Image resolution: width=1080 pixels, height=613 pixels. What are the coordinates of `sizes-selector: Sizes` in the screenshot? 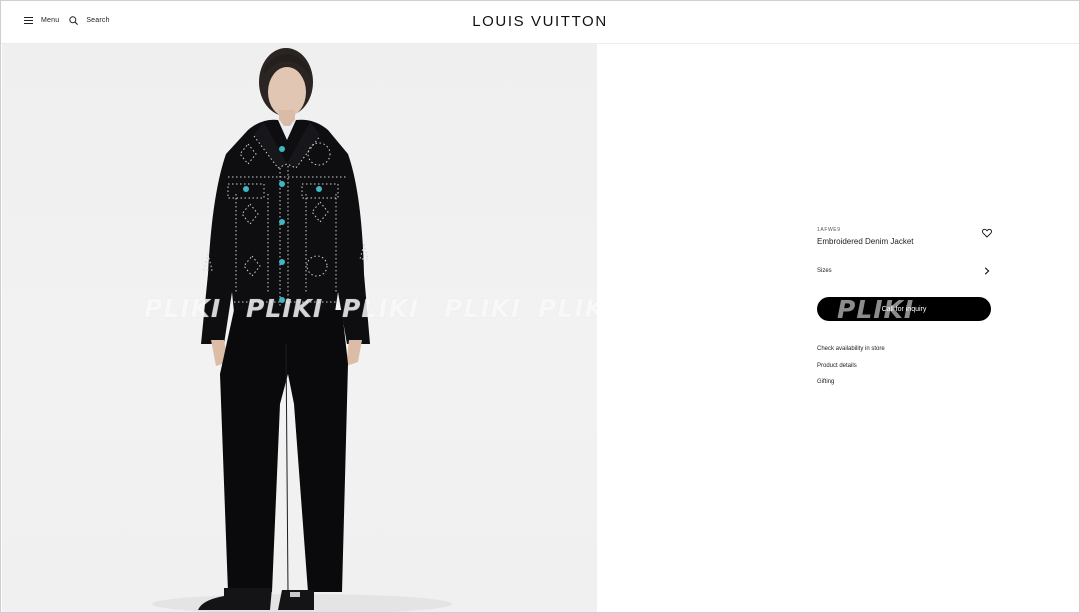 It's located at (904, 271).